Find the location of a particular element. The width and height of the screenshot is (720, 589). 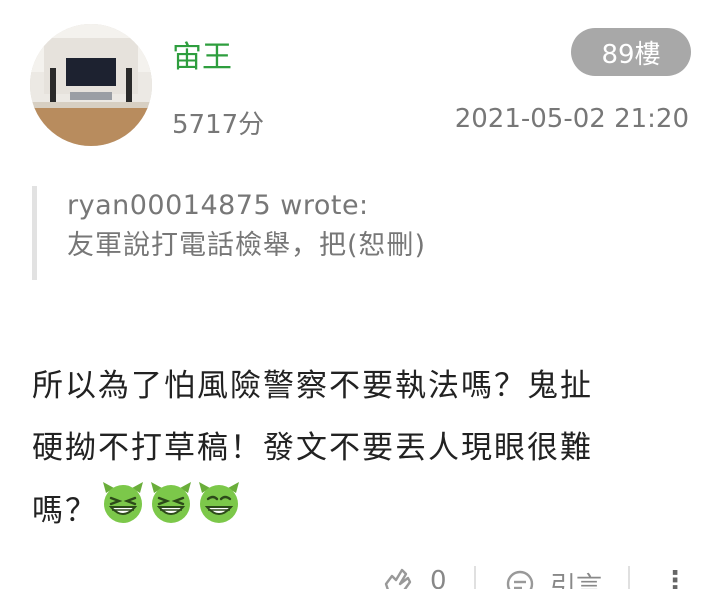

quote-block: ryan00014875 wrote: 友軍說打電話檢舉，把(恕刪) is located at coordinates (352, 233).